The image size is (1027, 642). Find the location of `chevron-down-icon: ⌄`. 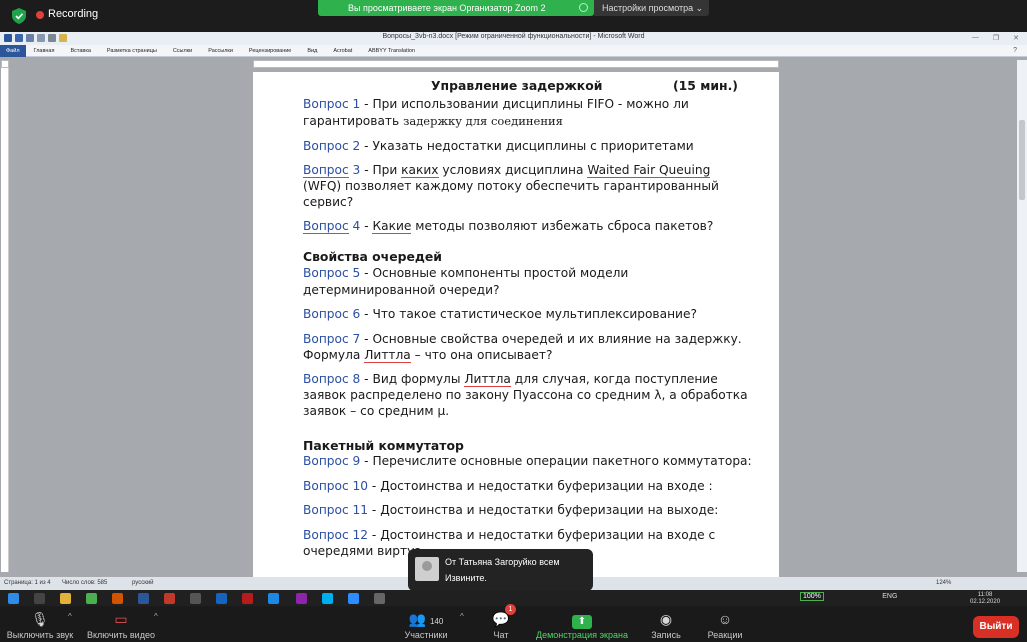

chevron-down-icon: ⌄ is located at coordinates (699, 8).